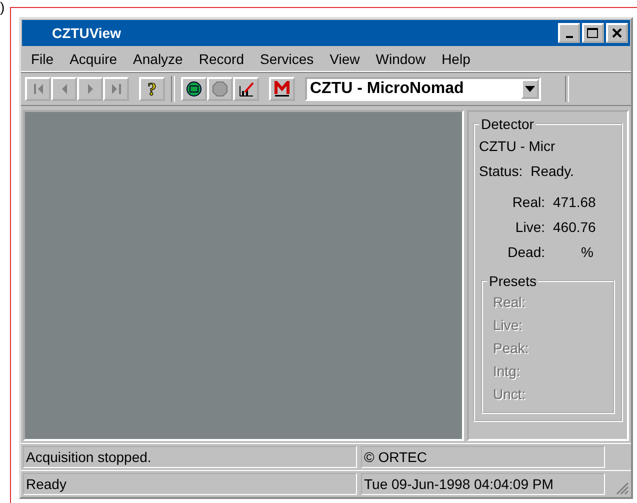 Image resolution: width=637 pixels, height=503 pixels. I want to click on left-arrow-icon, so click(64, 89).